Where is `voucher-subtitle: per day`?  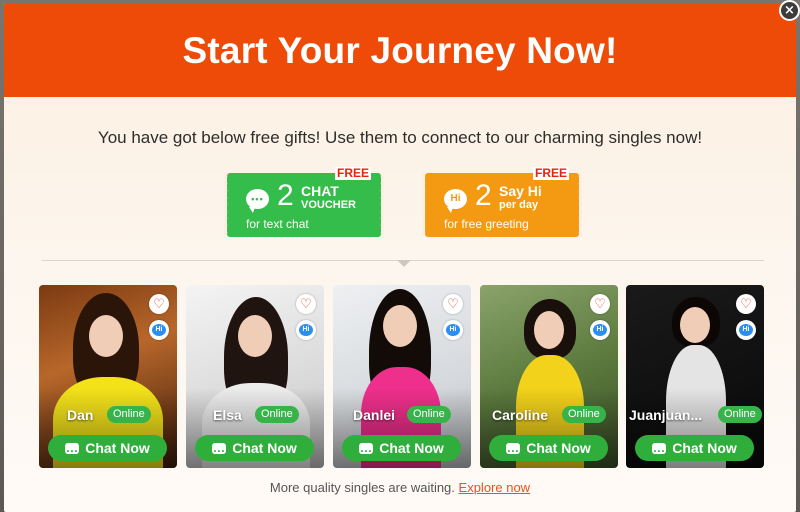
voucher-subtitle: per day is located at coordinates (519, 205).